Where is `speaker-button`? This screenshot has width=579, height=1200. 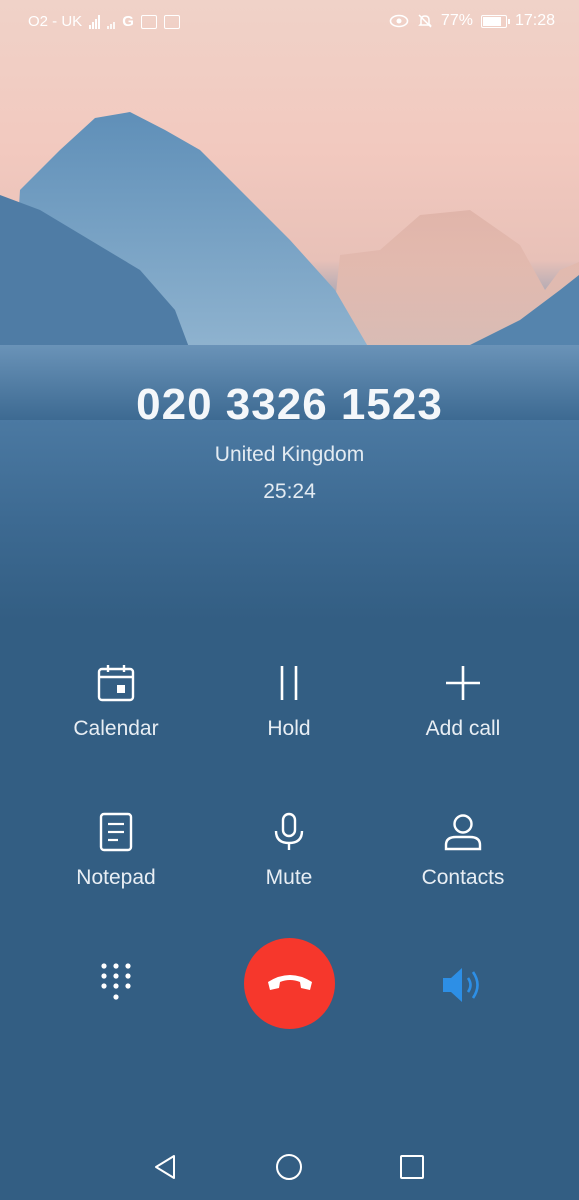 speaker-button is located at coordinates (464, 985).